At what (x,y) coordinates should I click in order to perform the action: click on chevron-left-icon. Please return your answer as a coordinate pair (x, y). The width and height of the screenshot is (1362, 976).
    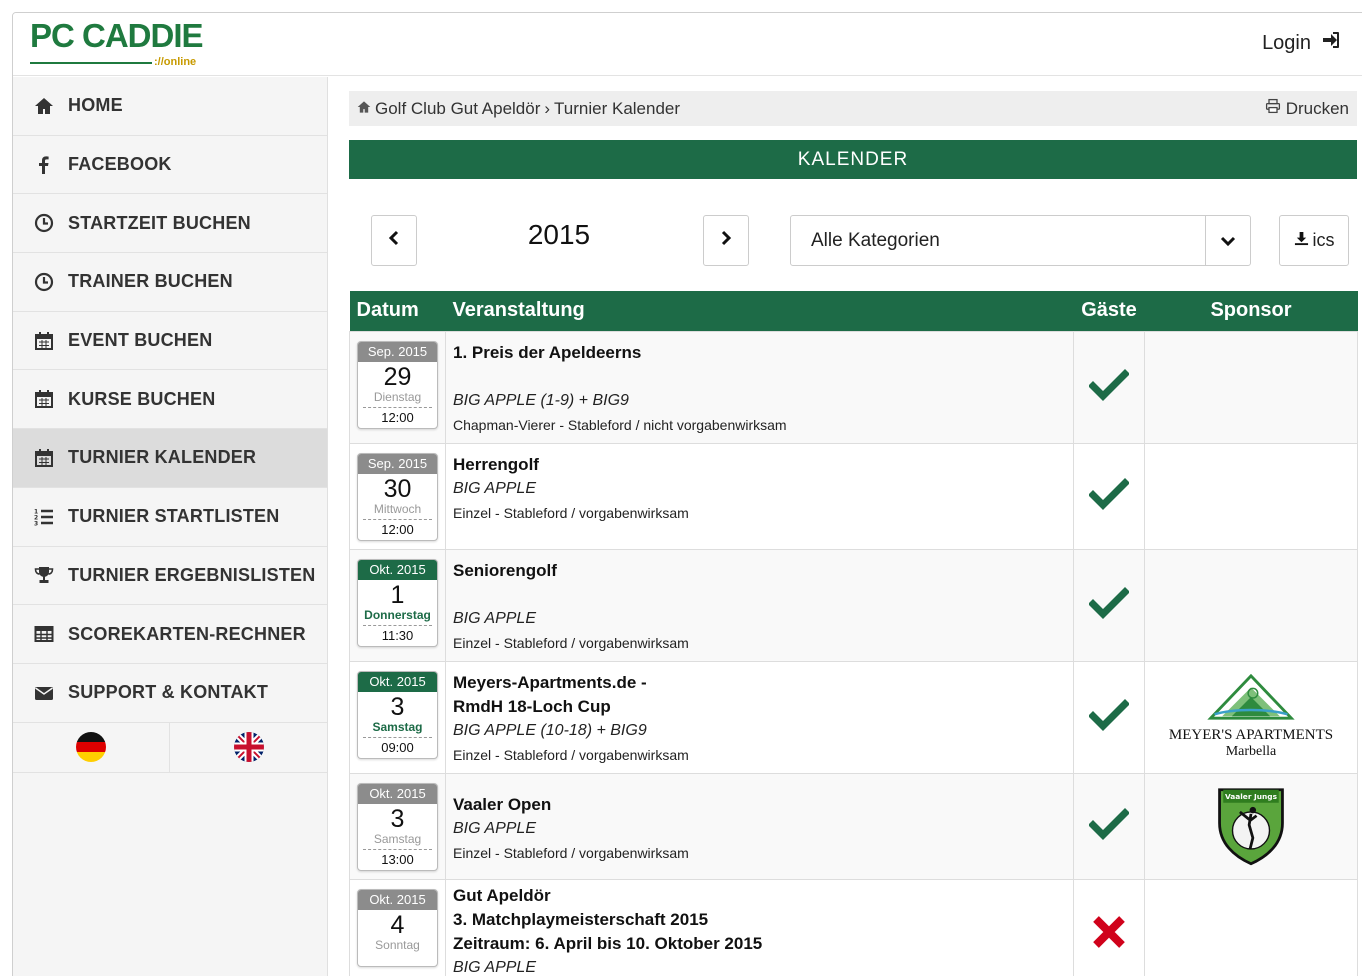
    Looking at the image, I should click on (394, 240).